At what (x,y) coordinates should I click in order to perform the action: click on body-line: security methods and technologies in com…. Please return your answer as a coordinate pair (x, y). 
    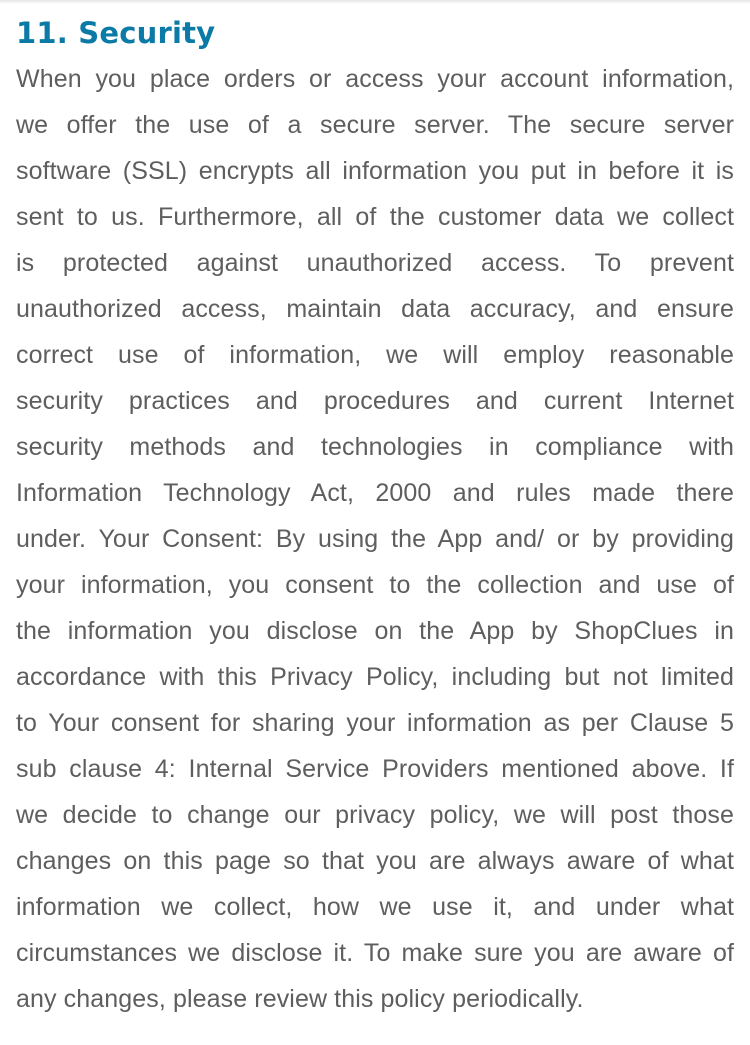
    Looking at the image, I should click on (375, 447).